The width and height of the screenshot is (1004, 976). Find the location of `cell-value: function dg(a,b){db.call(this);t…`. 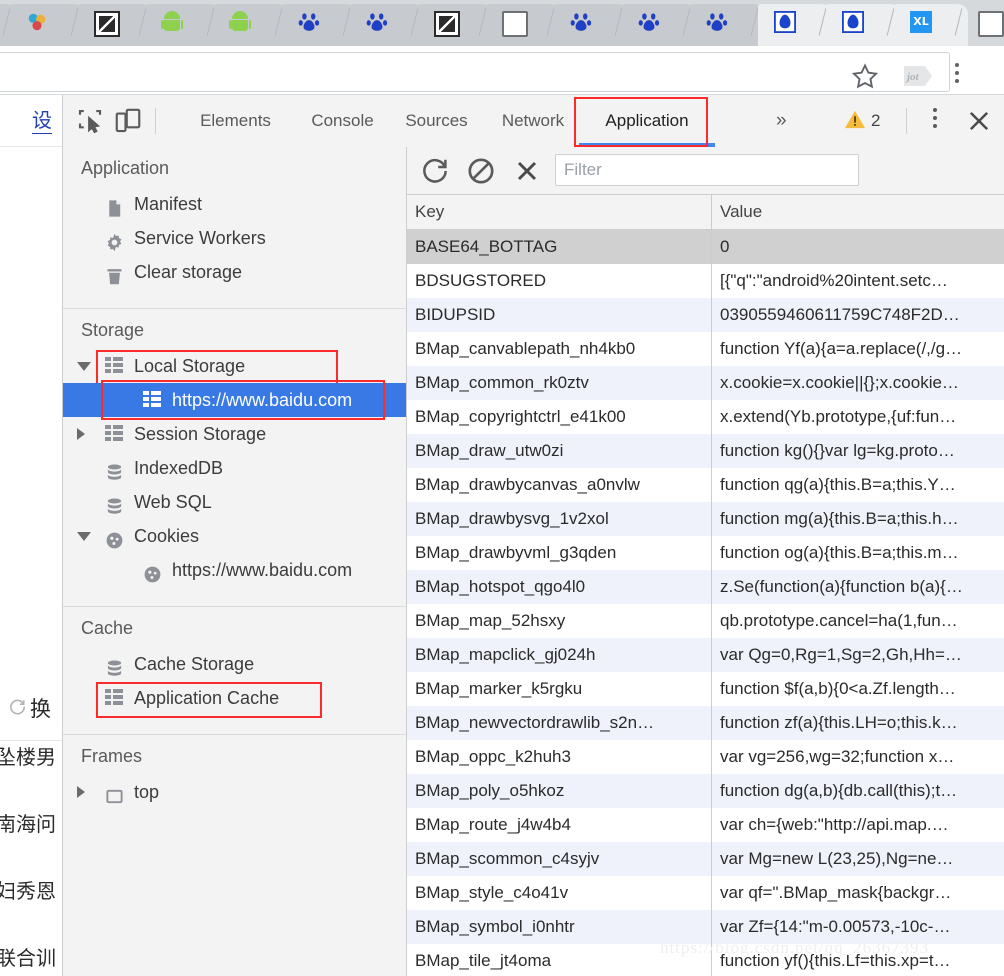

cell-value: function dg(a,b){db.call(this);t… is located at coordinates (858, 791).